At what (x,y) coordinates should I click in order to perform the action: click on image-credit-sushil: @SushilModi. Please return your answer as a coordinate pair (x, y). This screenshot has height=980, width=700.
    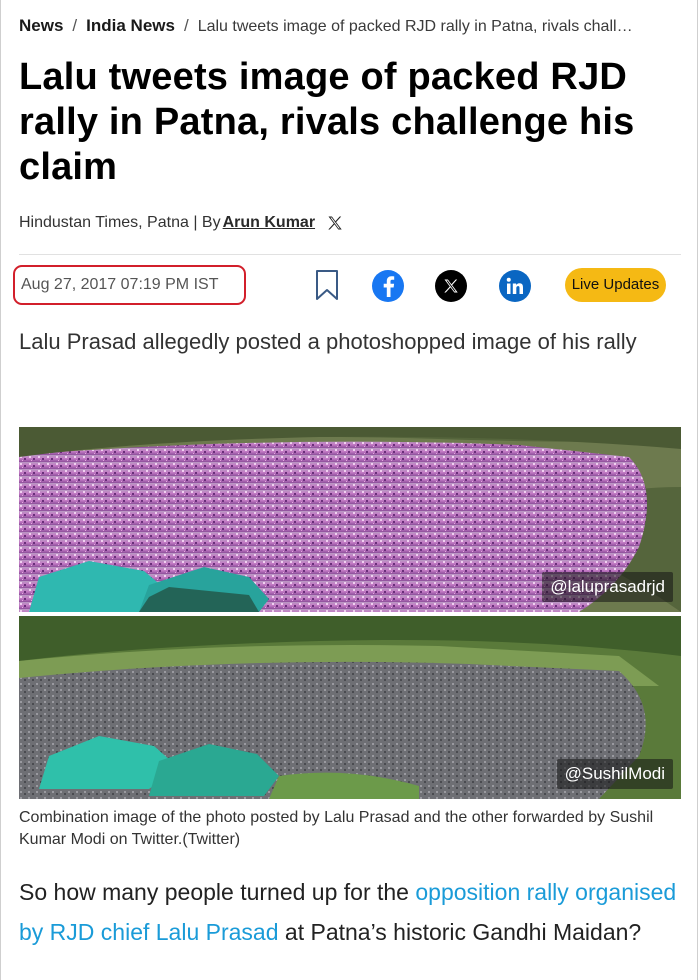
    Looking at the image, I should click on (614, 774).